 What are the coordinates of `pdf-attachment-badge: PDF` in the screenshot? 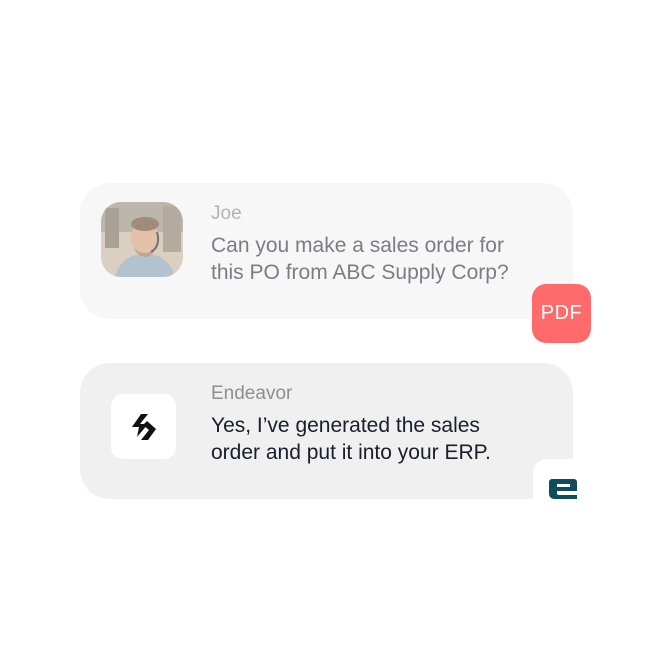 It's located at (561, 313).